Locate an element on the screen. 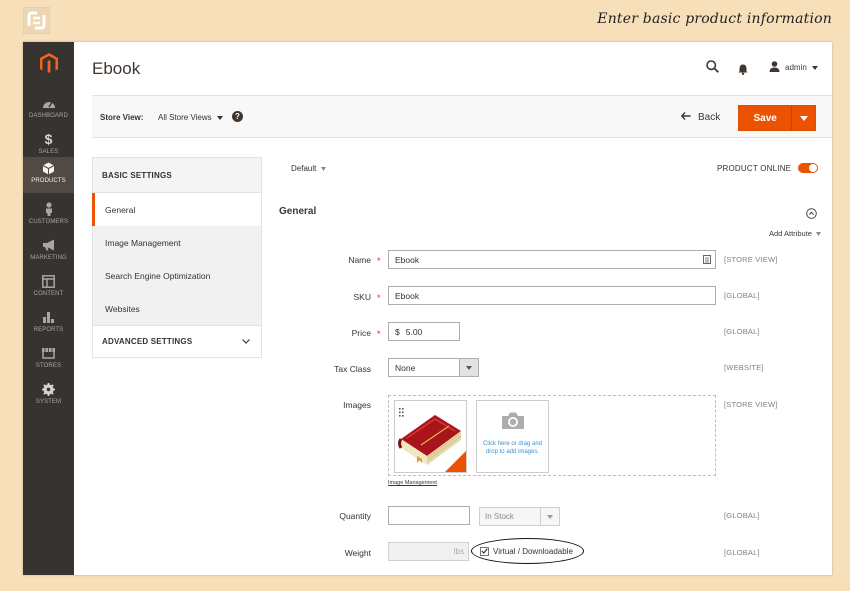  product-online-switch: PRODUCT ONLINE is located at coordinates (768, 168).